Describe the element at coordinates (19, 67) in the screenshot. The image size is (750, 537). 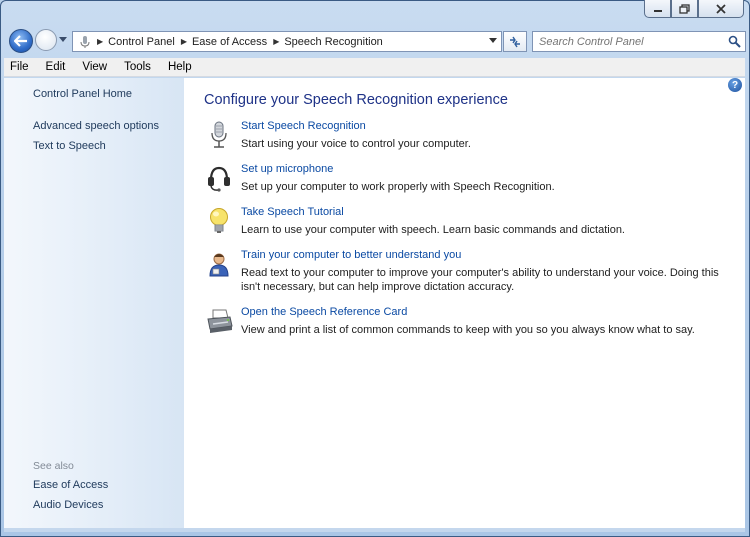
I see `menu-file: File` at that location.